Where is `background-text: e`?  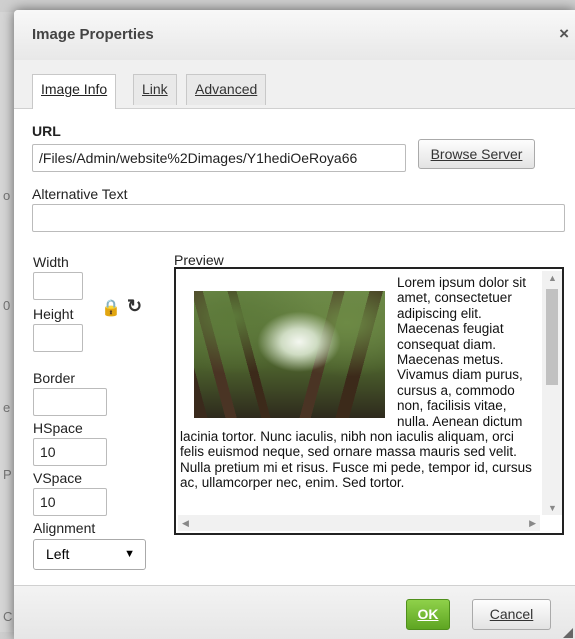 background-text: e is located at coordinates (7, 407).